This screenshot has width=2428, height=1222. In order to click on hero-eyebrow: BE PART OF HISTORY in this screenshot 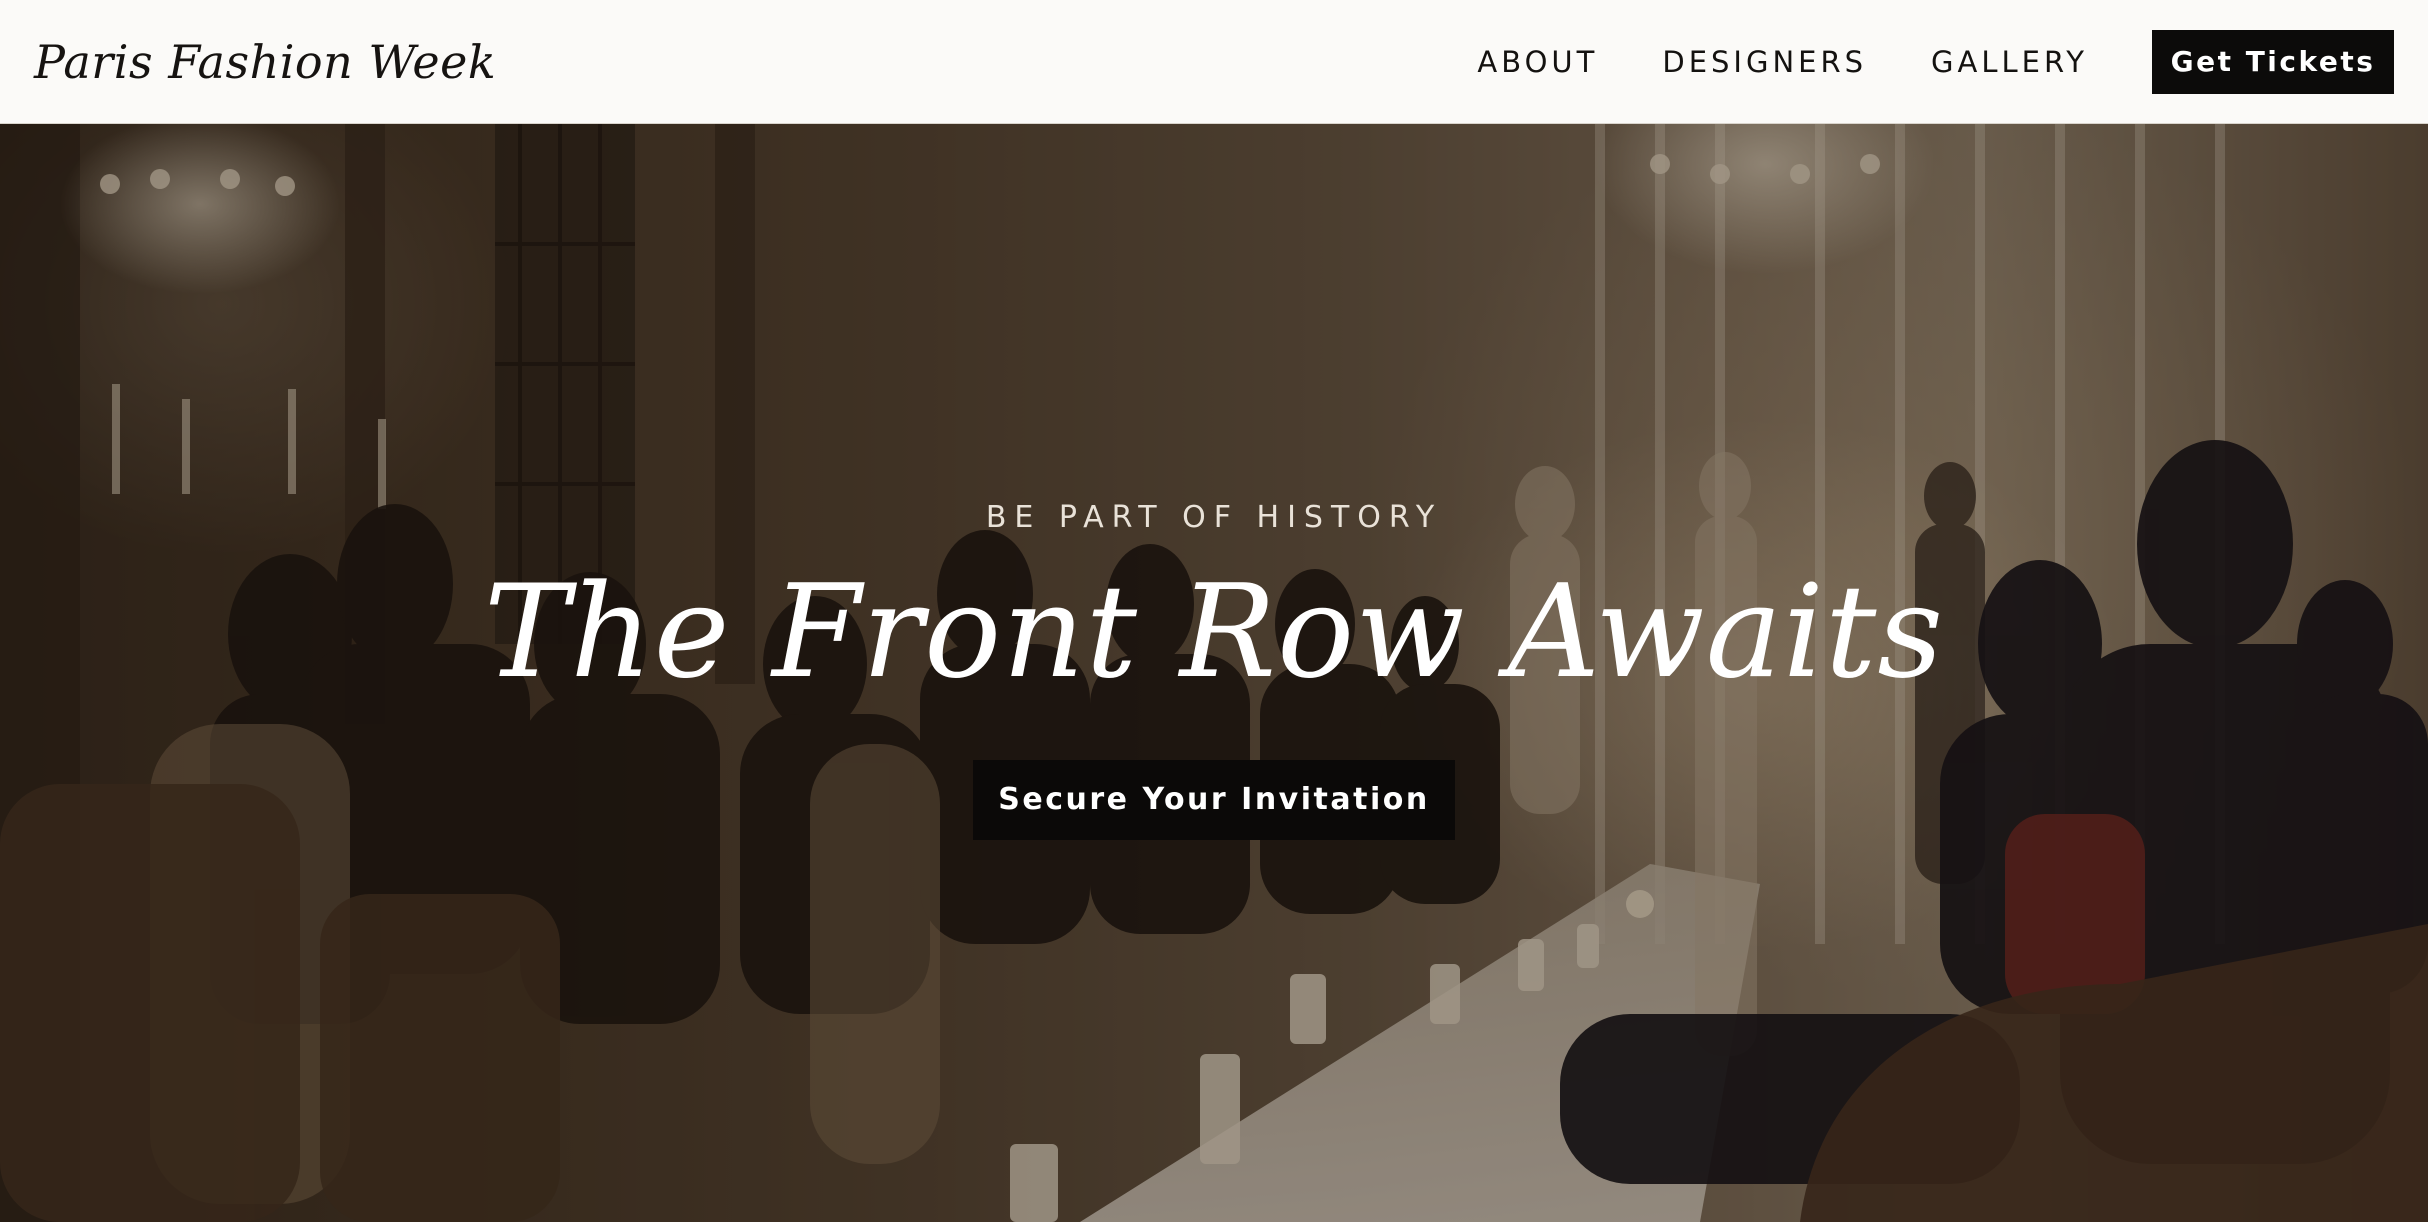, I will do `click(1214, 517)`.